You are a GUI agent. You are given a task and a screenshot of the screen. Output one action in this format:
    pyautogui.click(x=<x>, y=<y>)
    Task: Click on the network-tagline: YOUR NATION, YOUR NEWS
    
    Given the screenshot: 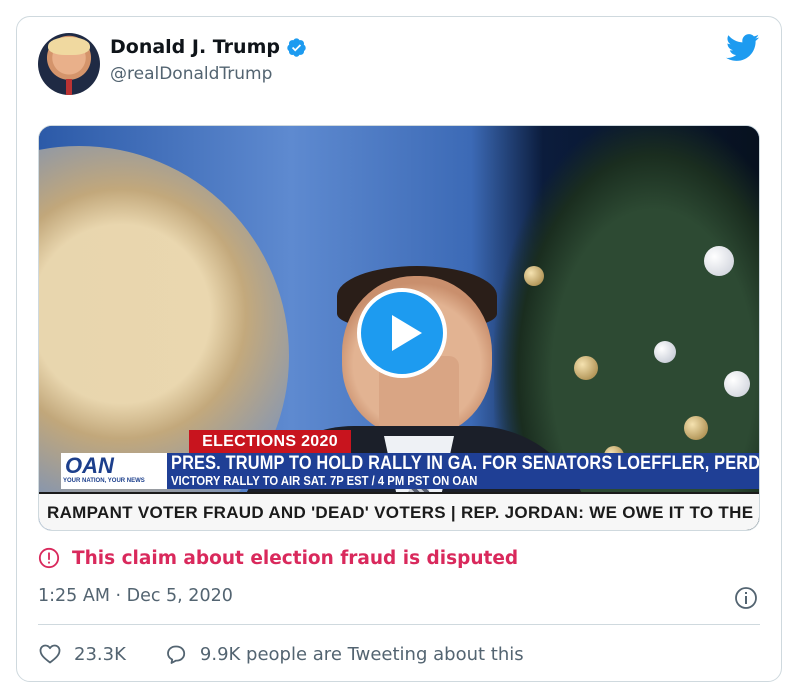 What is the action you would take?
    pyautogui.click(x=104, y=481)
    